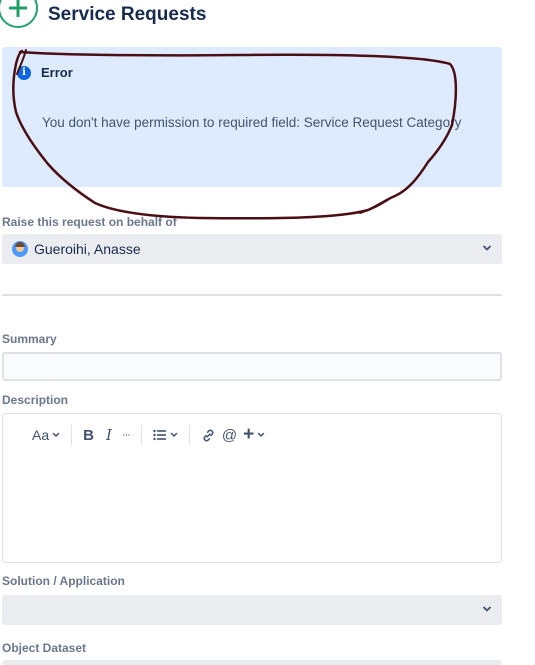 The width and height of the screenshot is (535, 665). What do you see at coordinates (159, 435) in the screenshot?
I see `bullet-list-icon` at bounding box center [159, 435].